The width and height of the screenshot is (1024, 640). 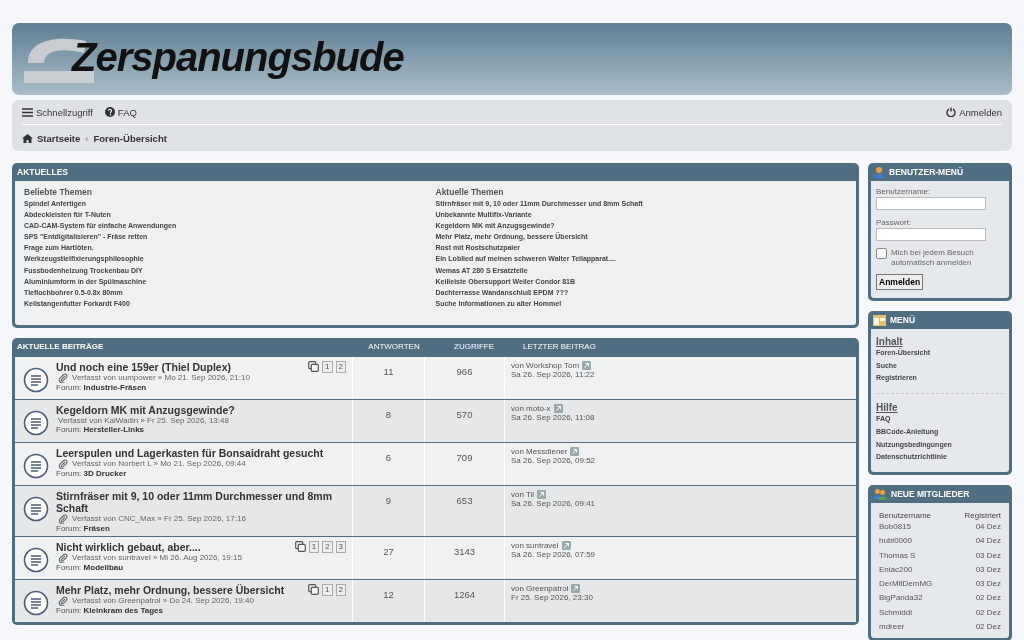 What do you see at coordinates (465, 557) in the screenshot?
I see `view-count: 3143` at bounding box center [465, 557].